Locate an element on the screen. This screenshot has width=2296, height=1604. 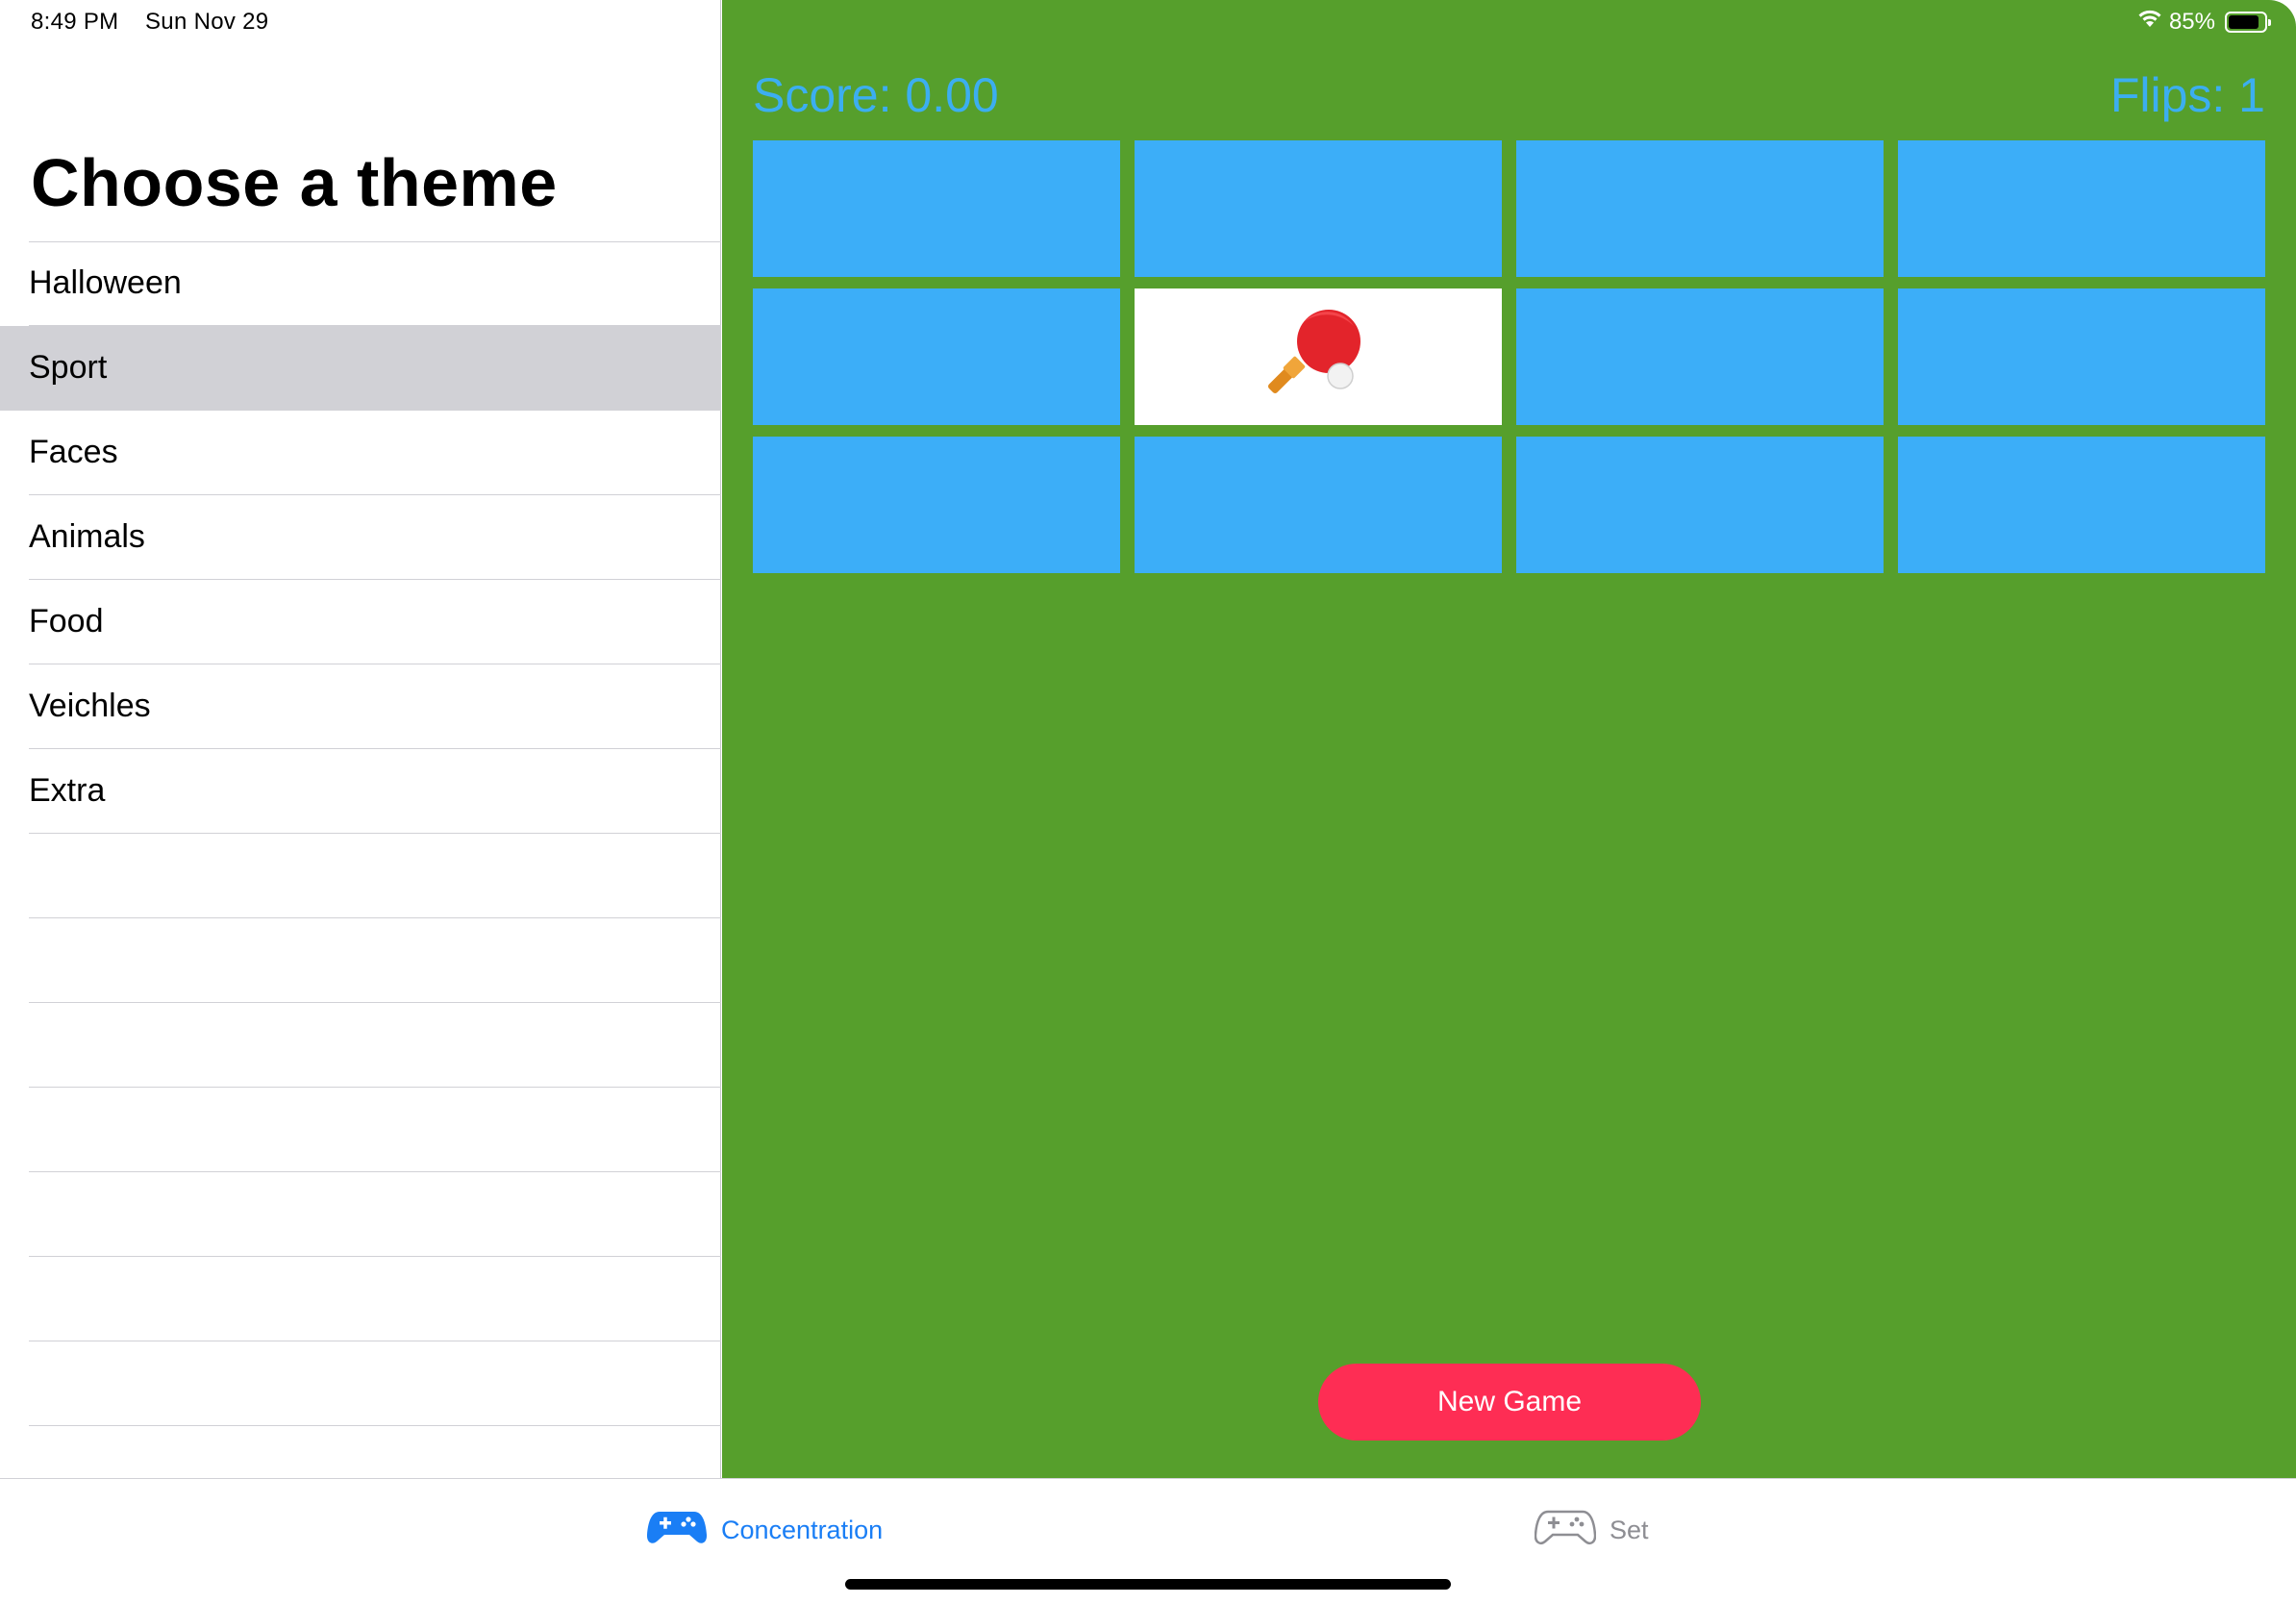
tab-concentration: Concentration is located at coordinates (764, 1530).